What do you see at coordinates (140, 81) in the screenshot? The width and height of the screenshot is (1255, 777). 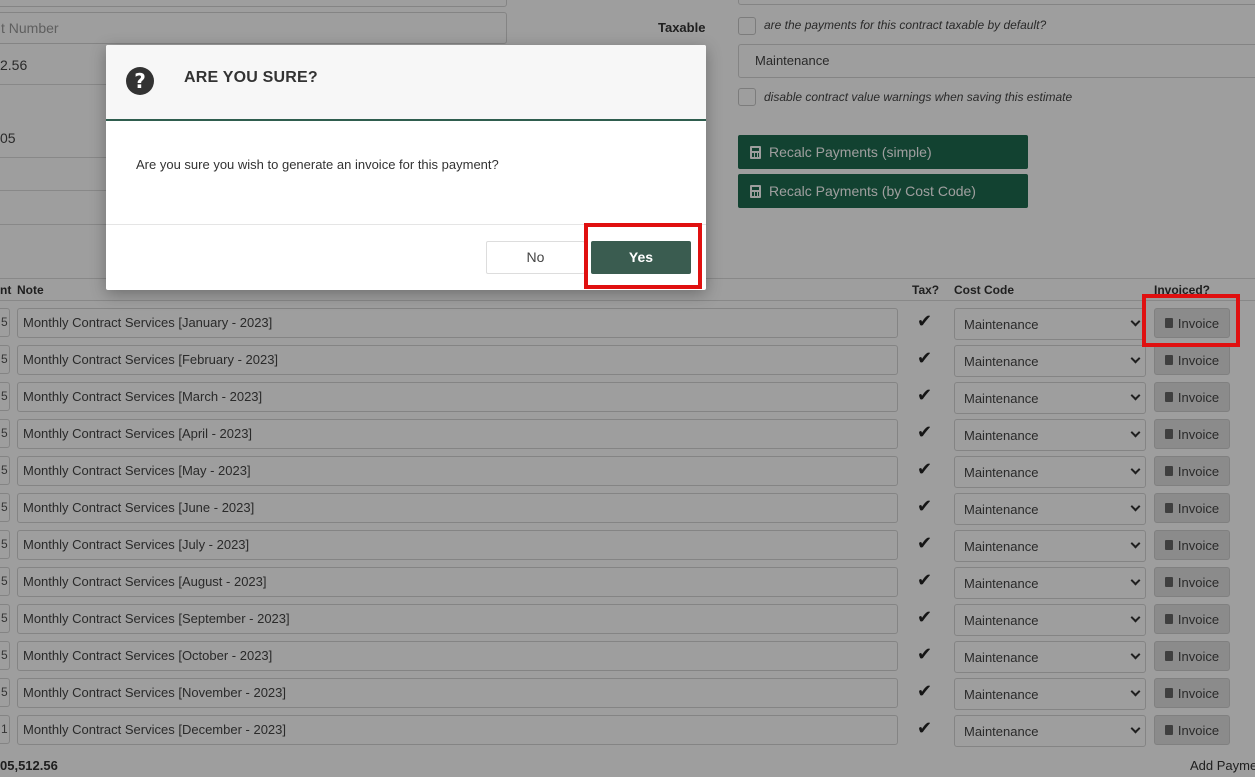 I see `question-circle-icon: ?` at bounding box center [140, 81].